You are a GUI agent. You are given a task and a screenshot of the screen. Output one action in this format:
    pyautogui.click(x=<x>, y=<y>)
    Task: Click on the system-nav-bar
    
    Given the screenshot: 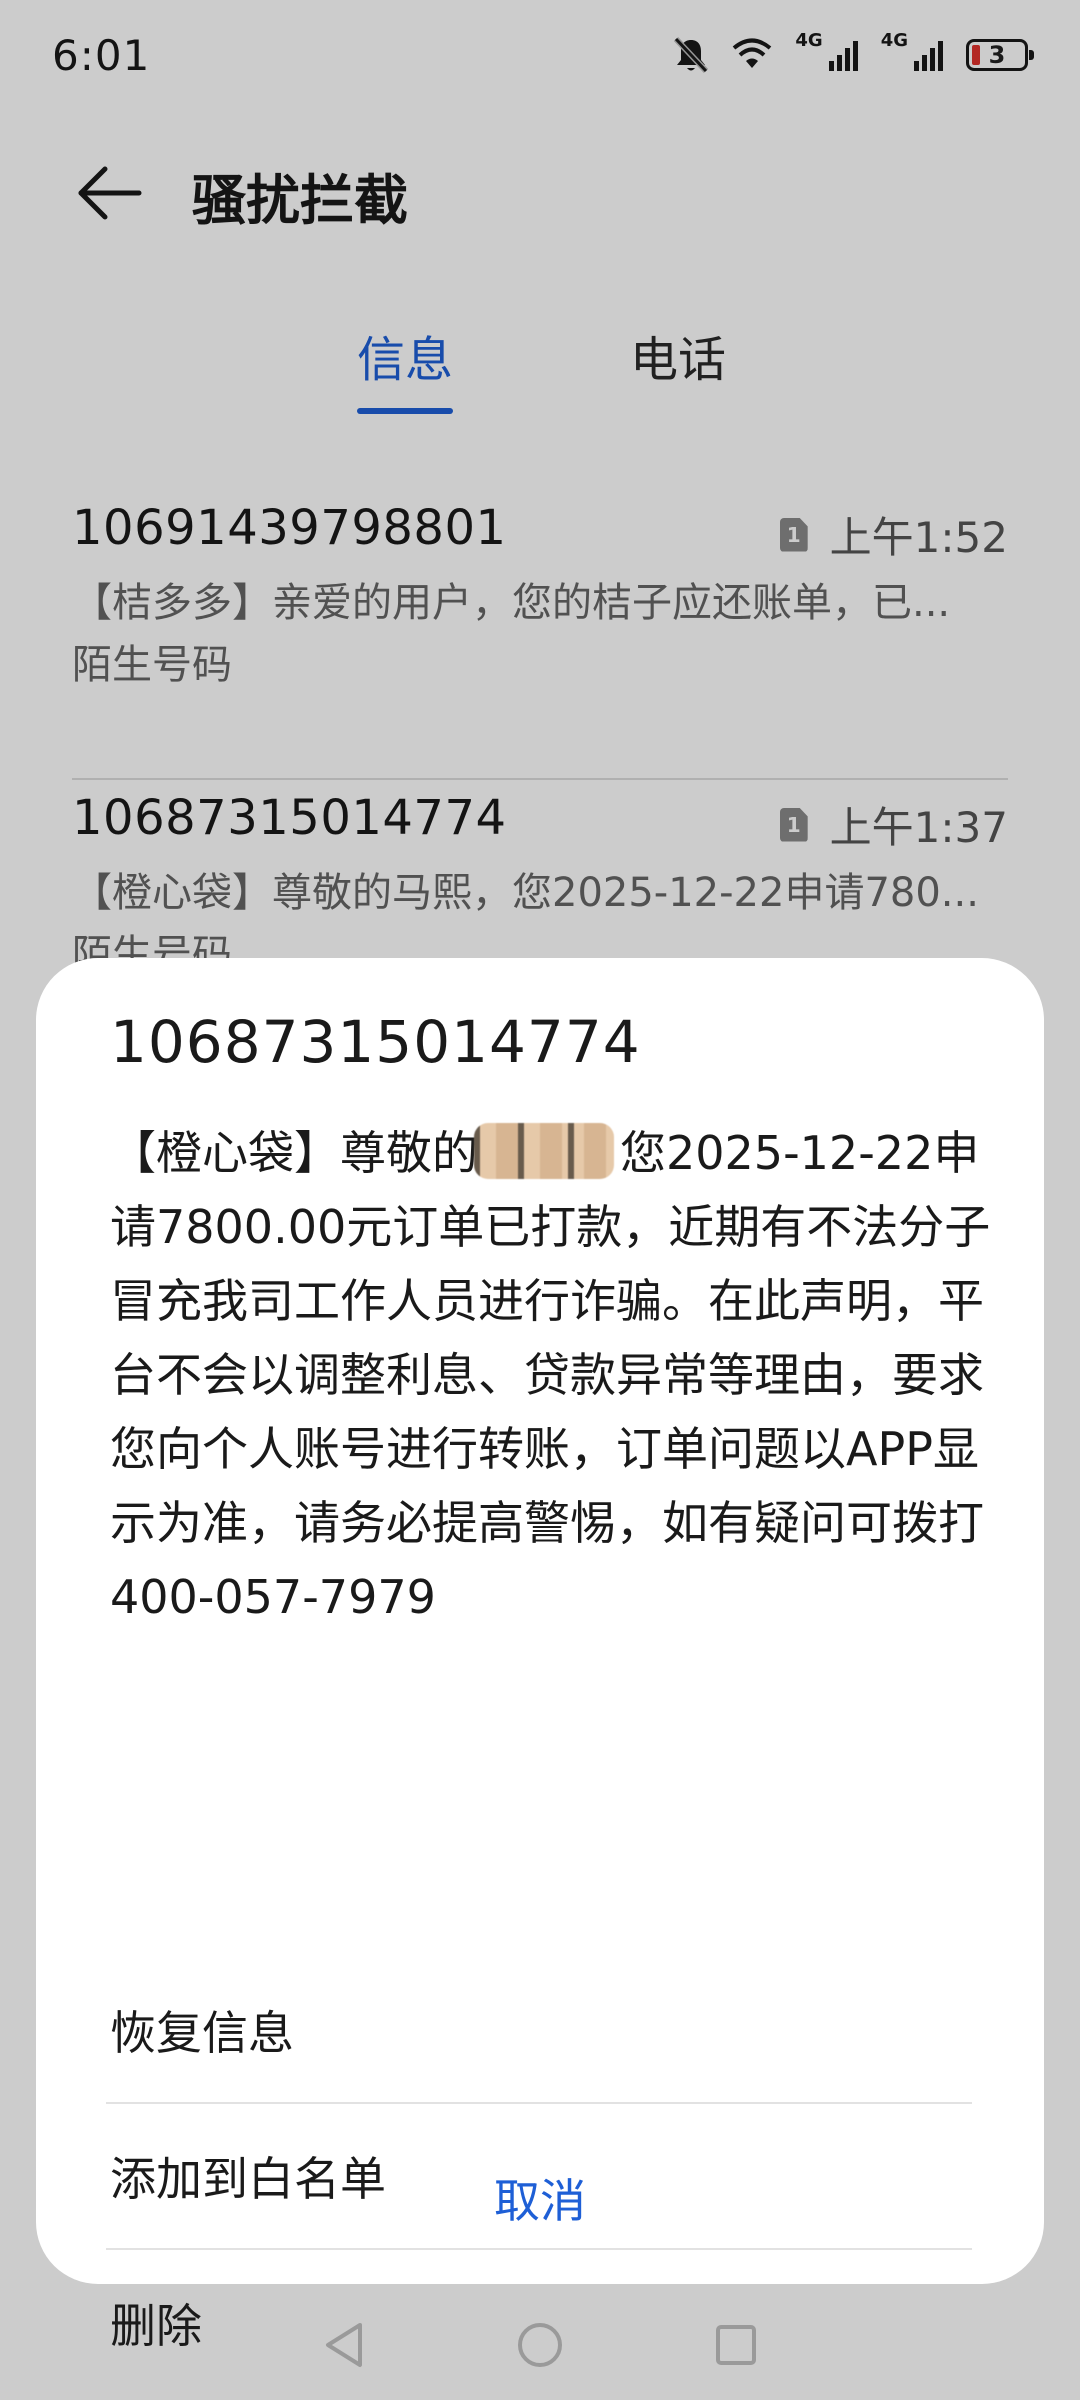 What is the action you would take?
    pyautogui.click(x=540, y=2345)
    